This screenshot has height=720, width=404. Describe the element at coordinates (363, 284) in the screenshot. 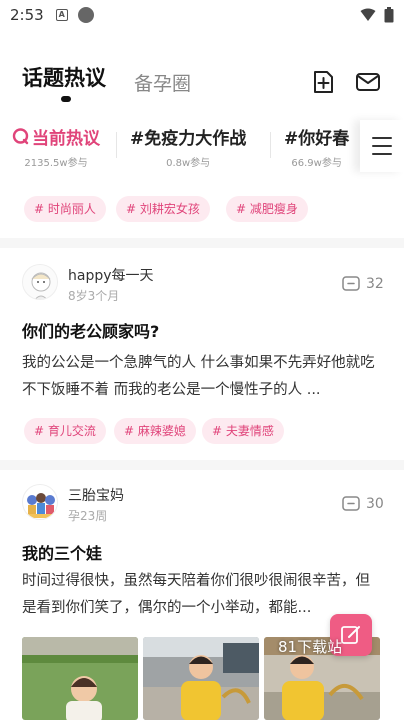

I see `comment-count: 32` at that location.